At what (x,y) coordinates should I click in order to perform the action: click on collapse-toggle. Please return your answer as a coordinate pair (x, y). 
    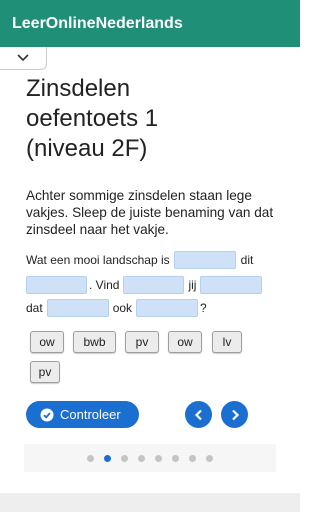
    Looking at the image, I should click on (23, 58).